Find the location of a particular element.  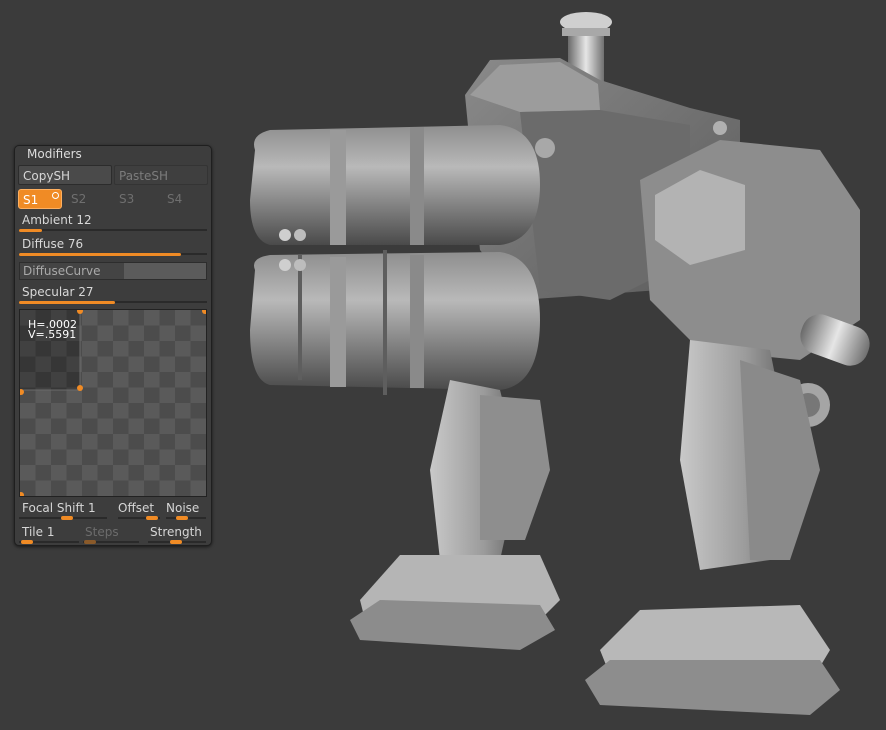

specular-track is located at coordinates (113, 302).